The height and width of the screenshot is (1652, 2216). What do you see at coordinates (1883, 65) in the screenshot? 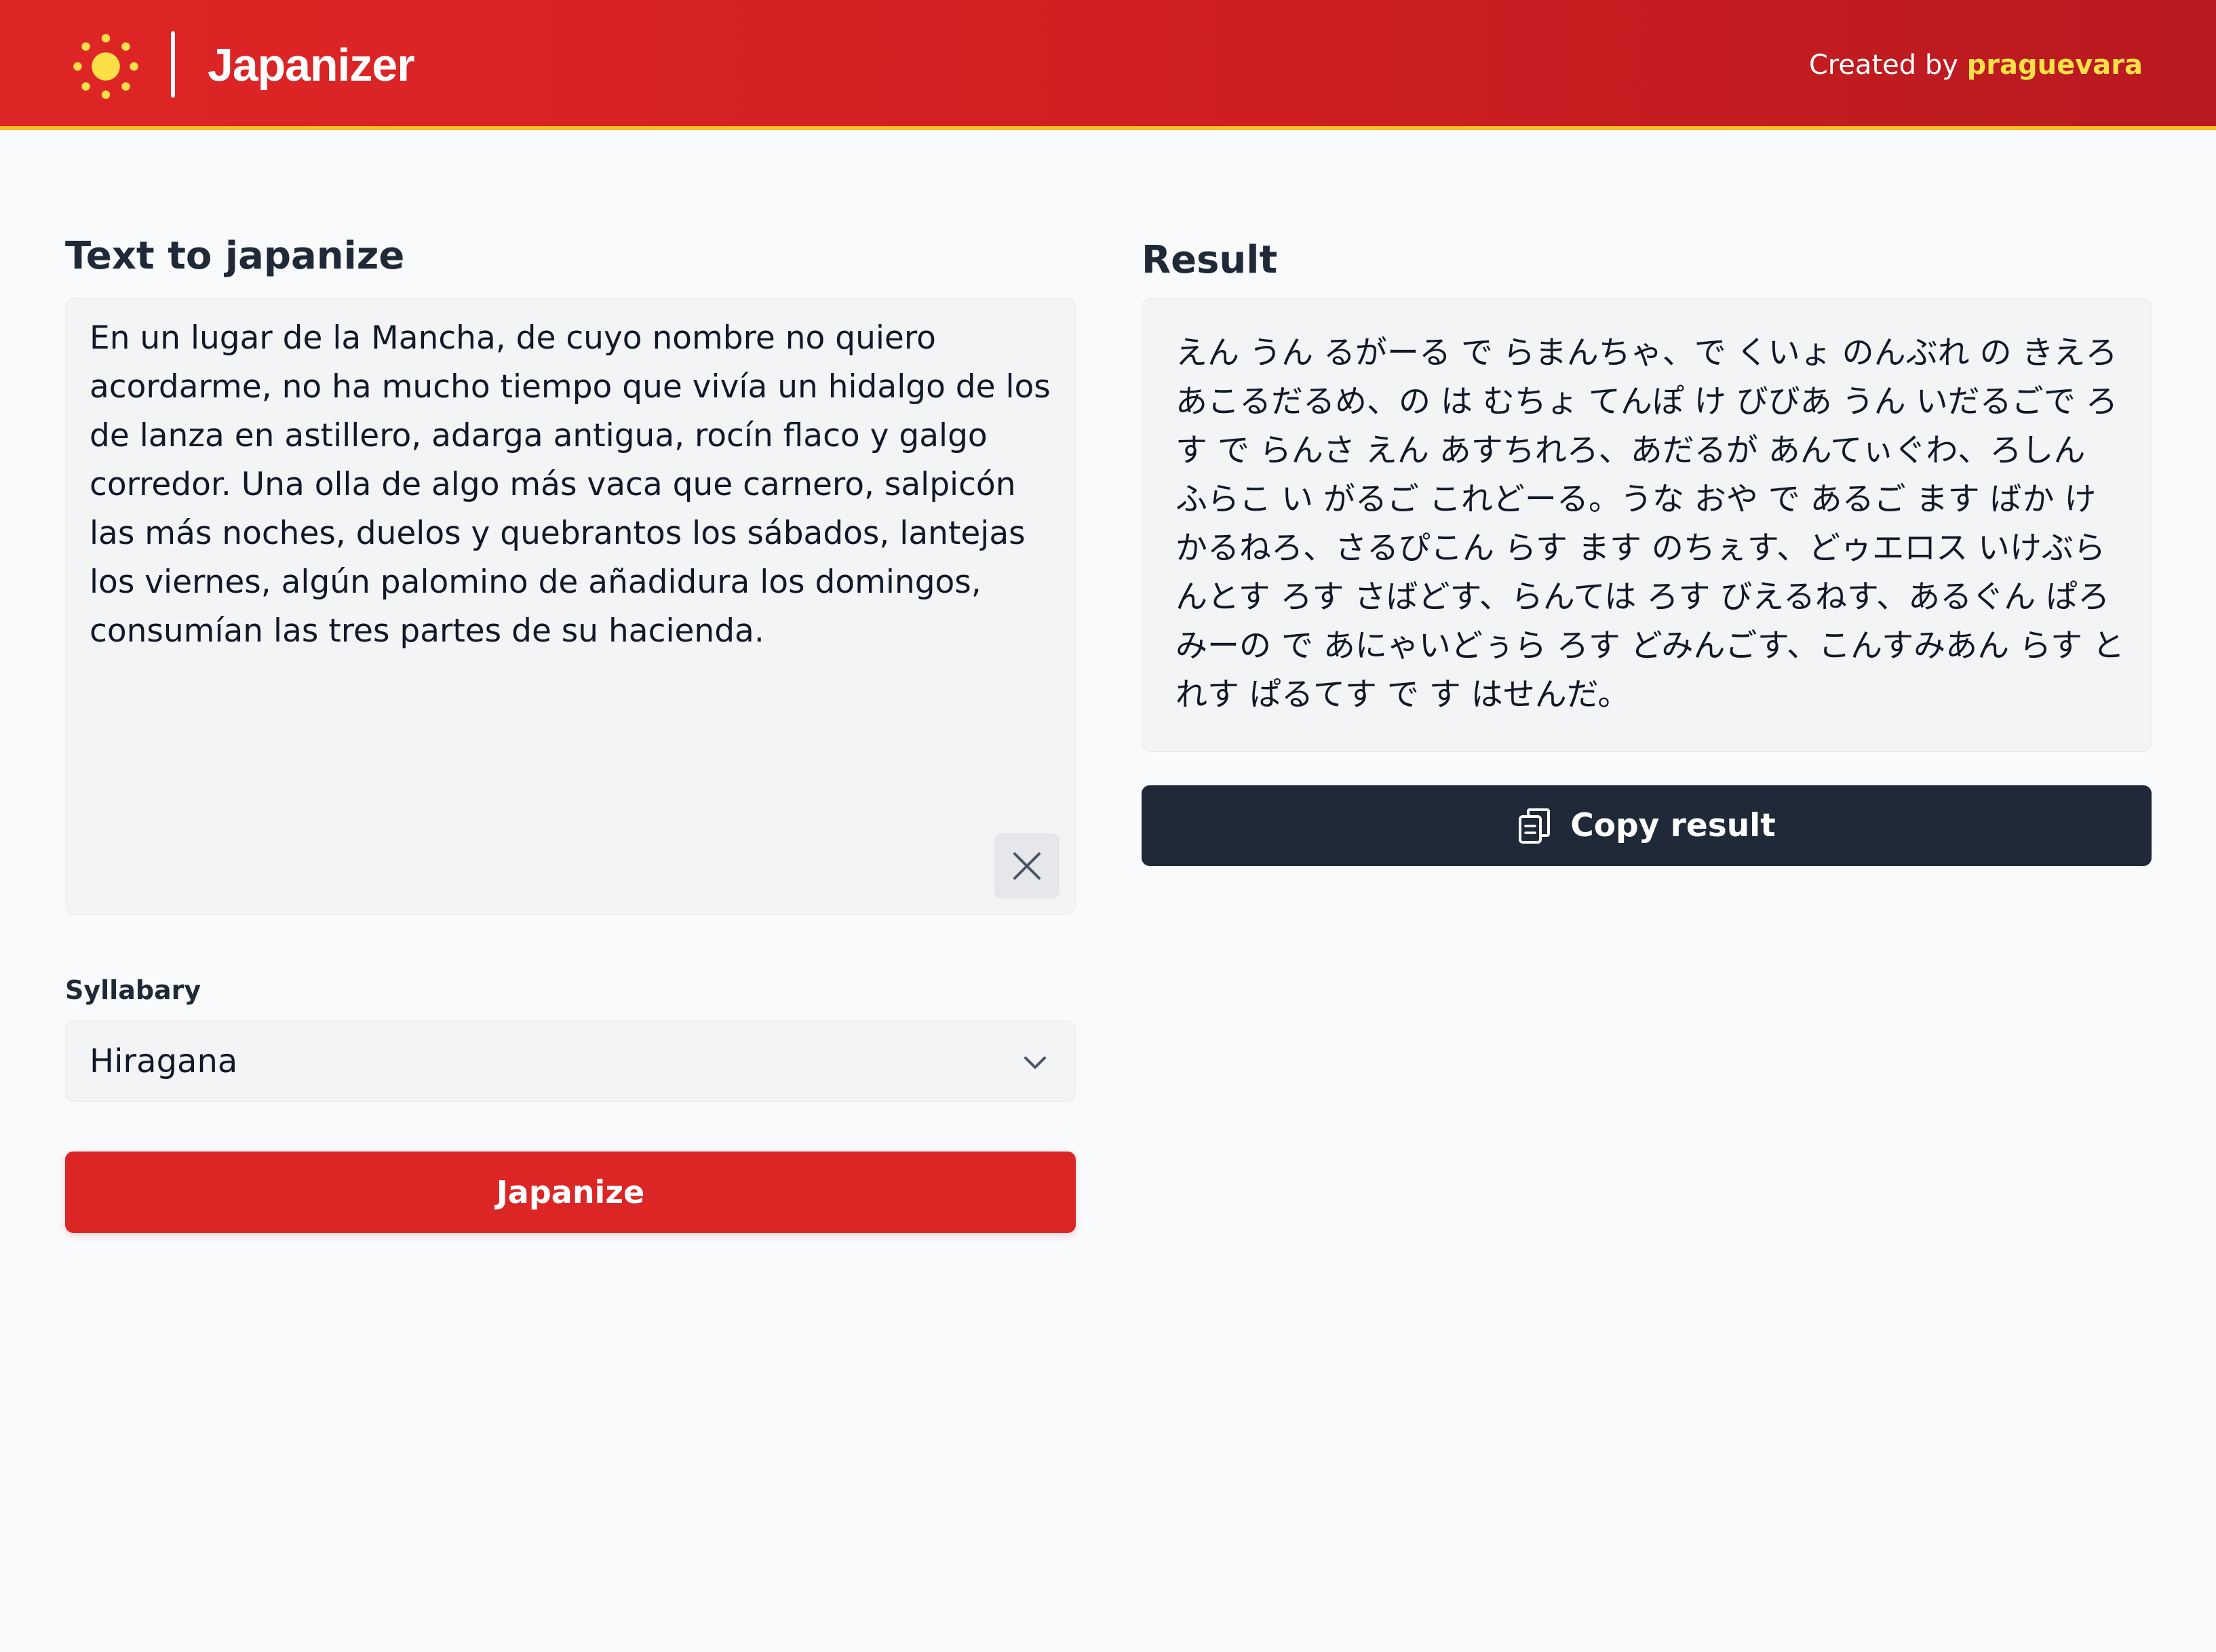
I see `credit-prefix: Created by` at bounding box center [1883, 65].